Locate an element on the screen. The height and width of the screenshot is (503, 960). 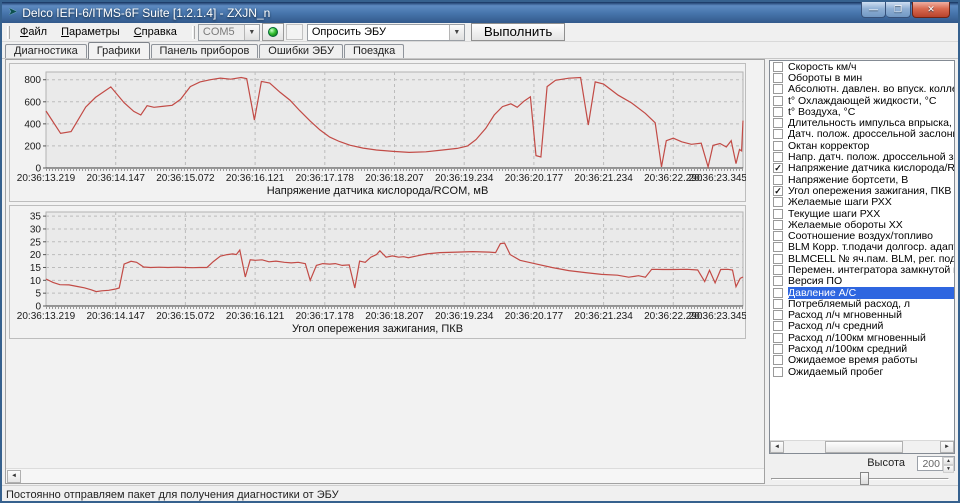
list-item: Датч. полож. дроссельной заслонки, % is located at coordinates (862, 134).